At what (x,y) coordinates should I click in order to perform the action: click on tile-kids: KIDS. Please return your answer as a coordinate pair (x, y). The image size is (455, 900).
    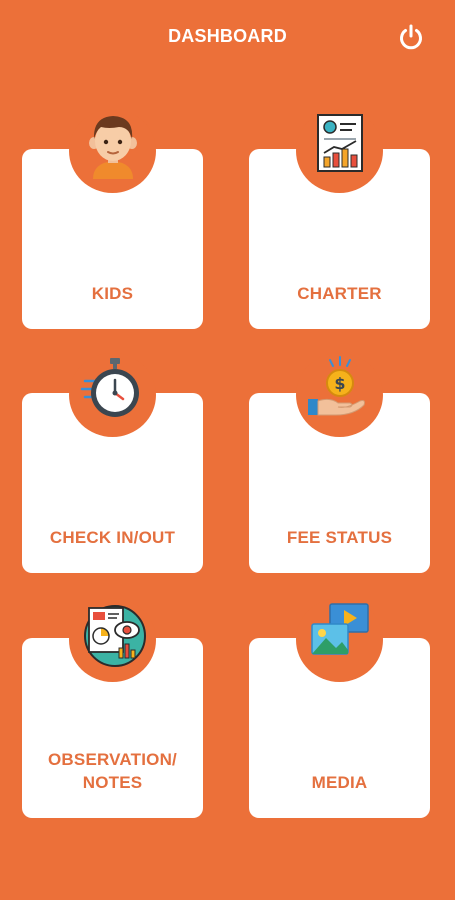
    Looking at the image, I should click on (112, 219).